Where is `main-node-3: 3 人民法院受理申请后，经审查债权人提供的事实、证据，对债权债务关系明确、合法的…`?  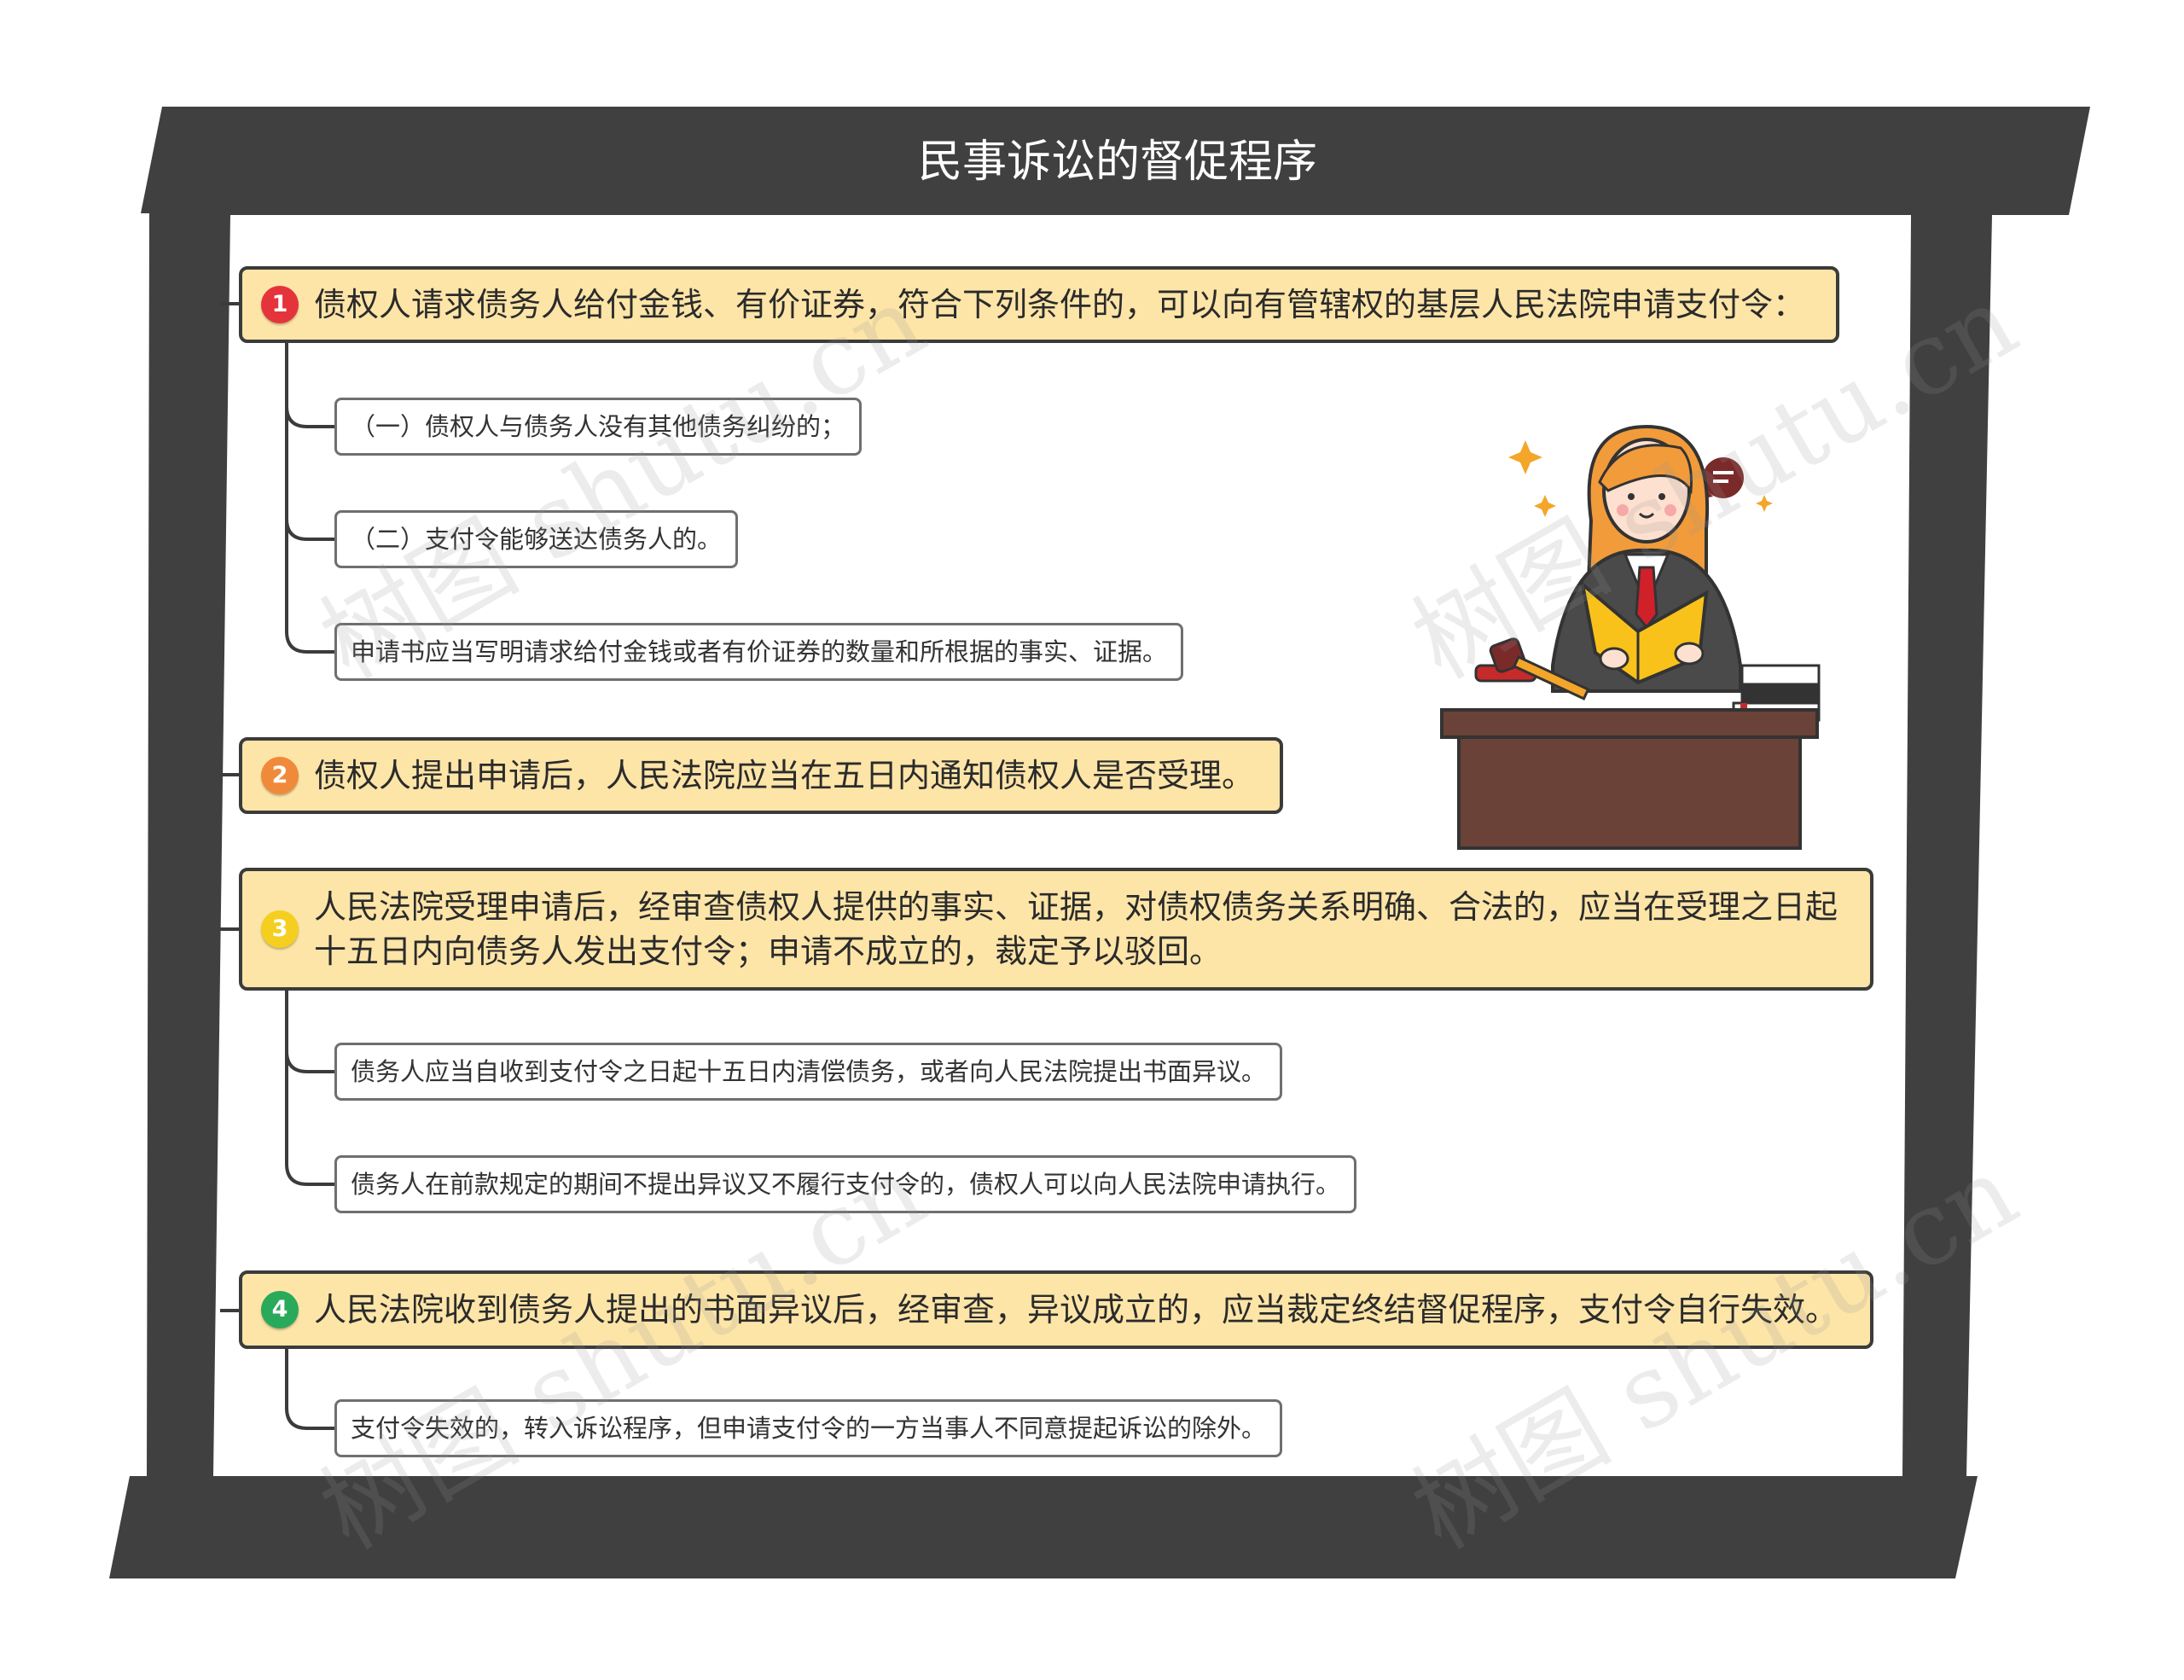 main-node-3: 3 人民法院受理申请后，经审查债权人提供的事实、证据，对债权债务关系明确、合法的… is located at coordinates (1056, 930).